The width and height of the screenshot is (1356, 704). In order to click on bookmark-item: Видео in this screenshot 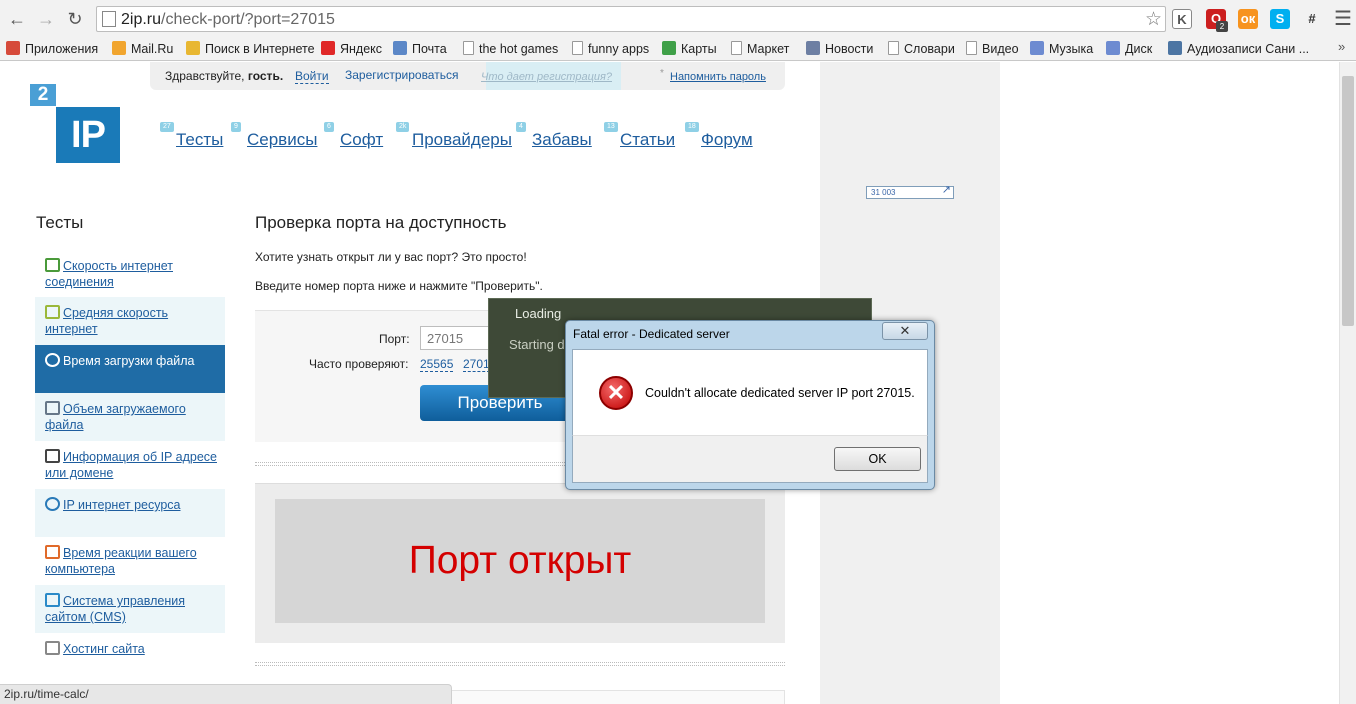, I will do `click(992, 49)`.